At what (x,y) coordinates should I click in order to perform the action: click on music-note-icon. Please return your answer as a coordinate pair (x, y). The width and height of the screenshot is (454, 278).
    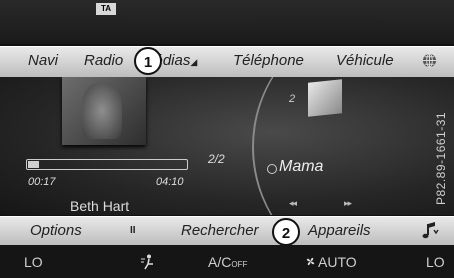
    Looking at the image, I should click on (431, 231).